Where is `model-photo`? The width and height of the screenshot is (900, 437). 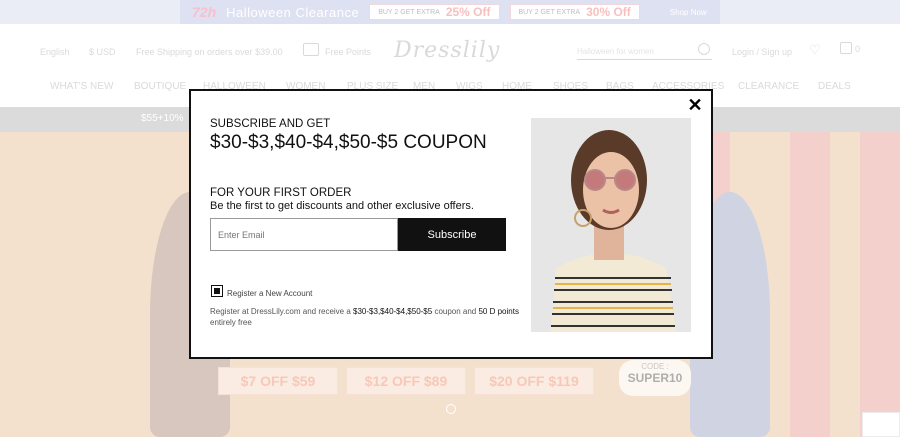
model-photo is located at coordinates (611, 225).